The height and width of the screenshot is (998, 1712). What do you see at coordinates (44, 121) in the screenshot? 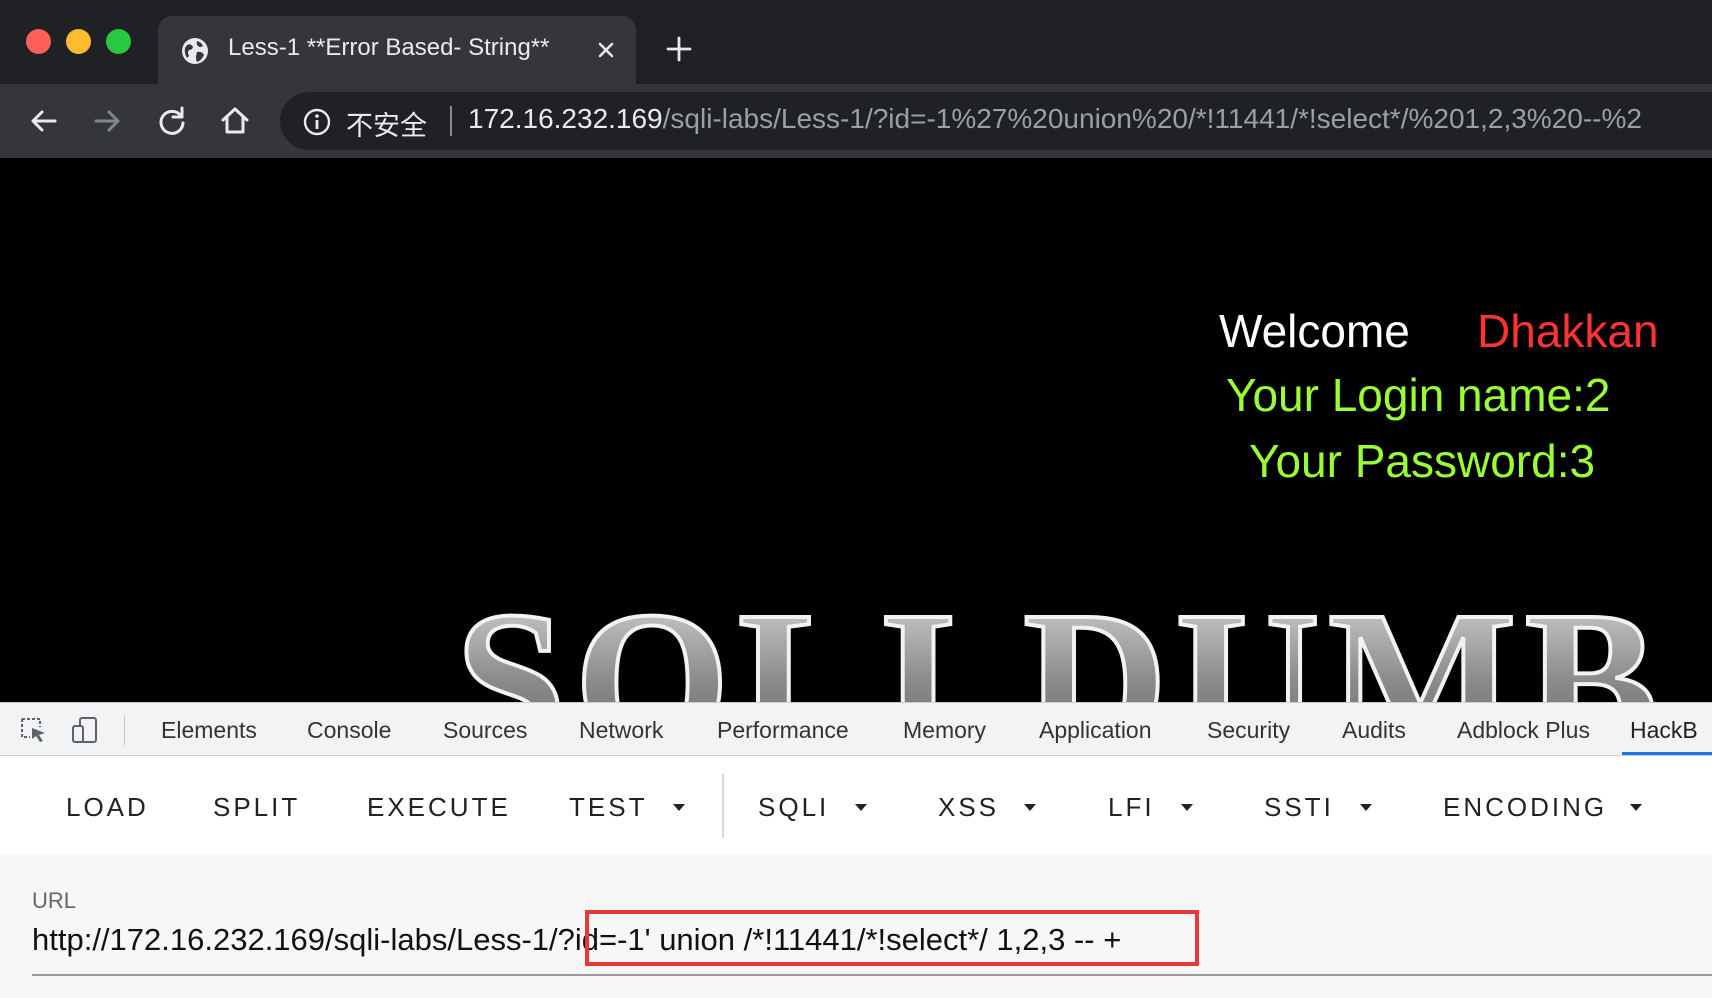
I see `back-icon` at bounding box center [44, 121].